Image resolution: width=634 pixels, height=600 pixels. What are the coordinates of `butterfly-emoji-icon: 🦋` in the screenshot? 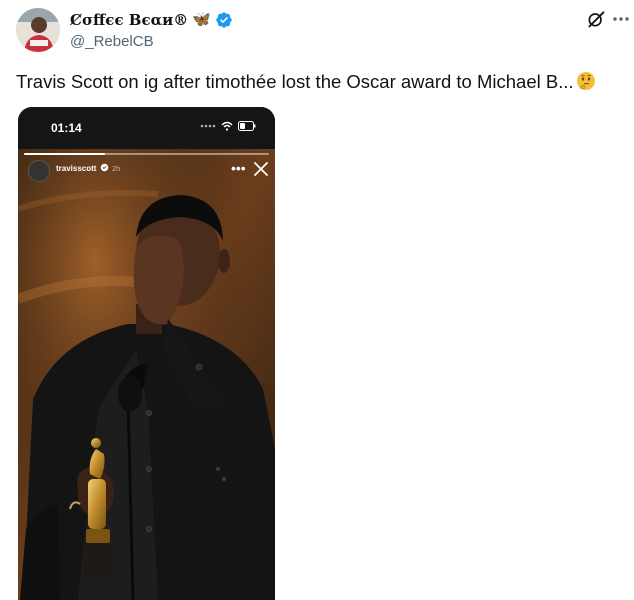 It's located at (201, 19).